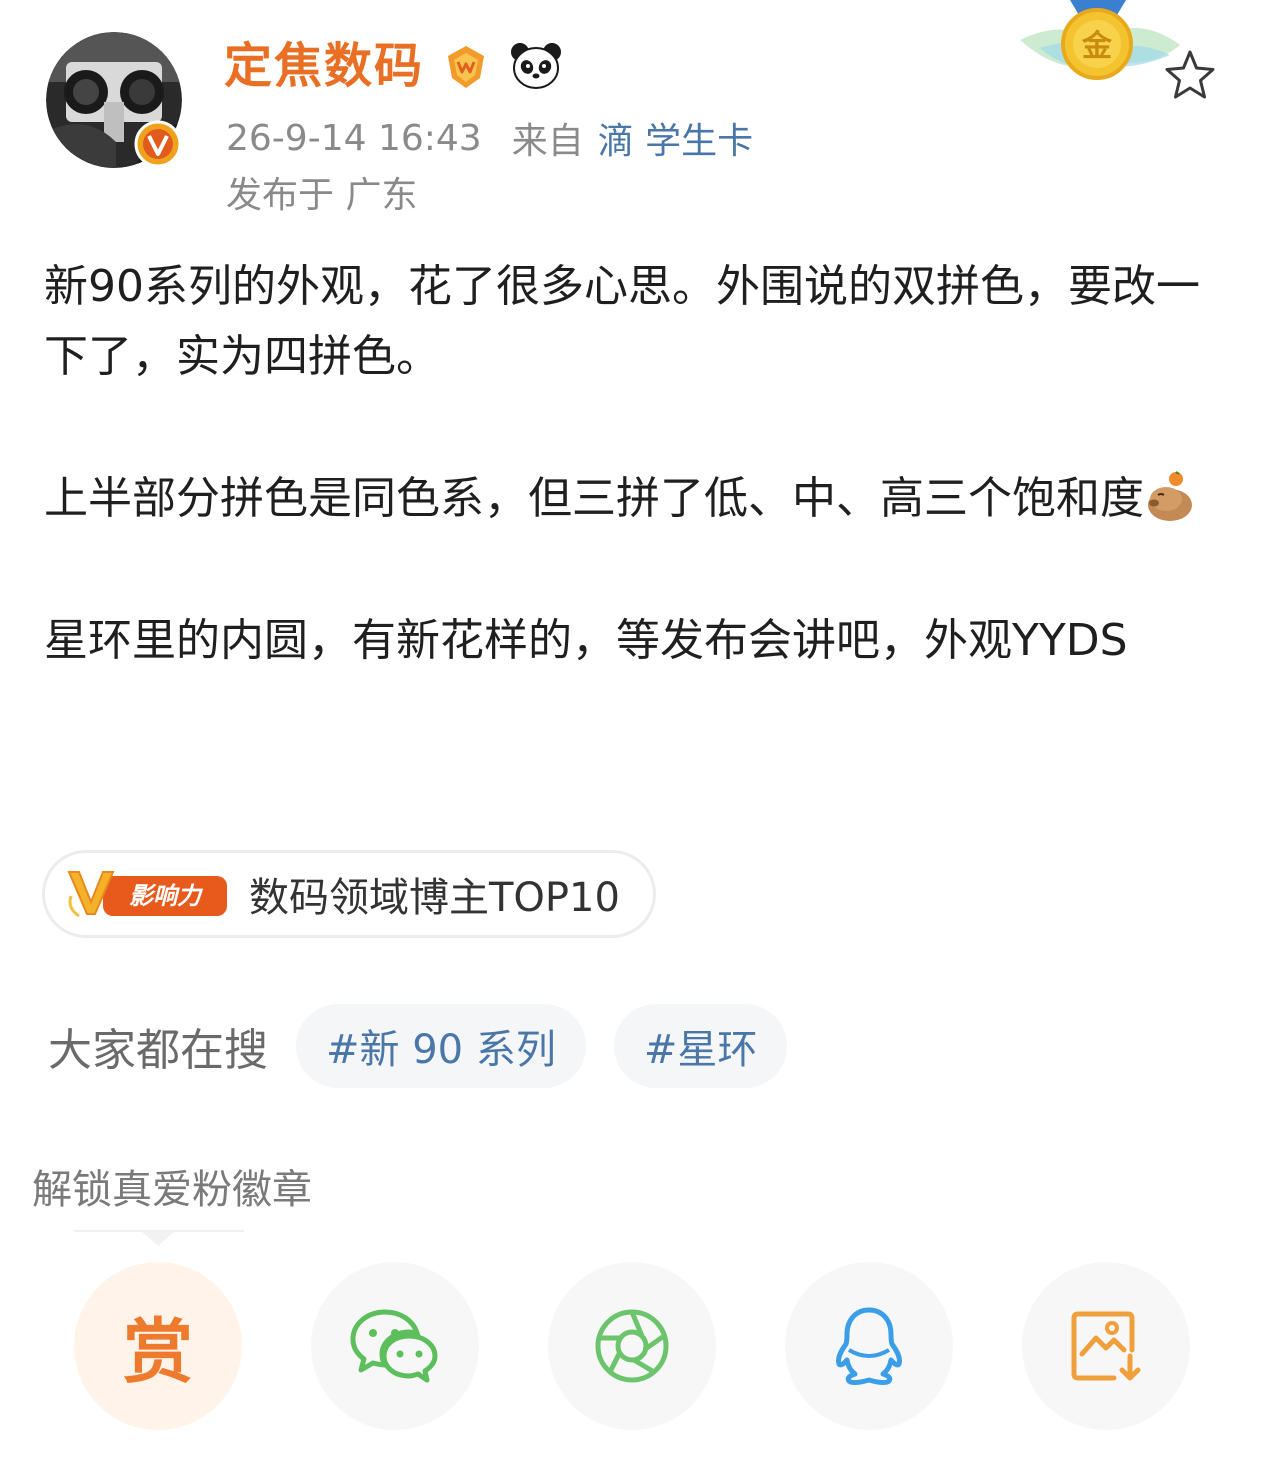  Describe the element at coordinates (547, 141) in the screenshot. I see `source-prefix: 来自` at that location.